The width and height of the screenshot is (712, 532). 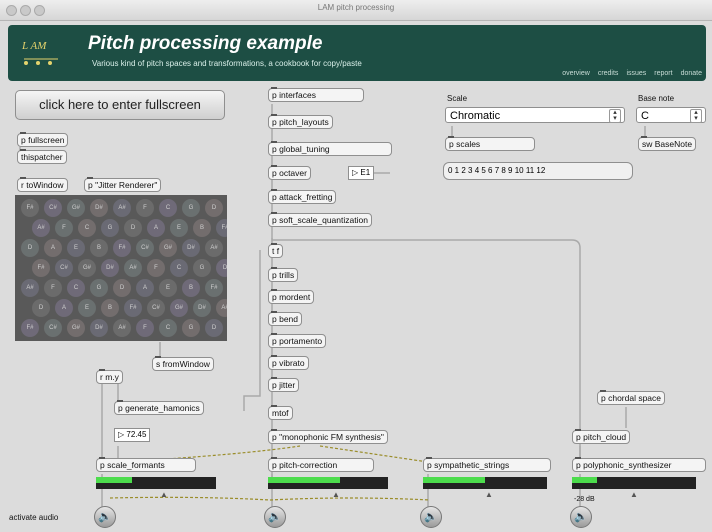 I want to click on frequency-value: 72.45, so click(x=136, y=434).